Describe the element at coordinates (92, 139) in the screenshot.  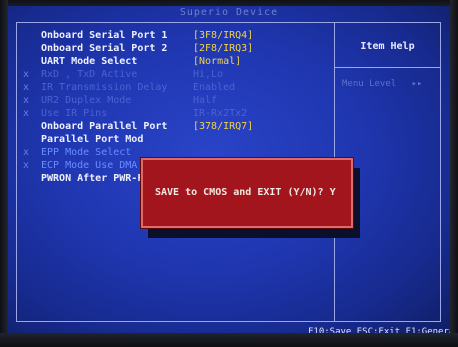
I see `setting-label: Parallel Port Mod` at that location.